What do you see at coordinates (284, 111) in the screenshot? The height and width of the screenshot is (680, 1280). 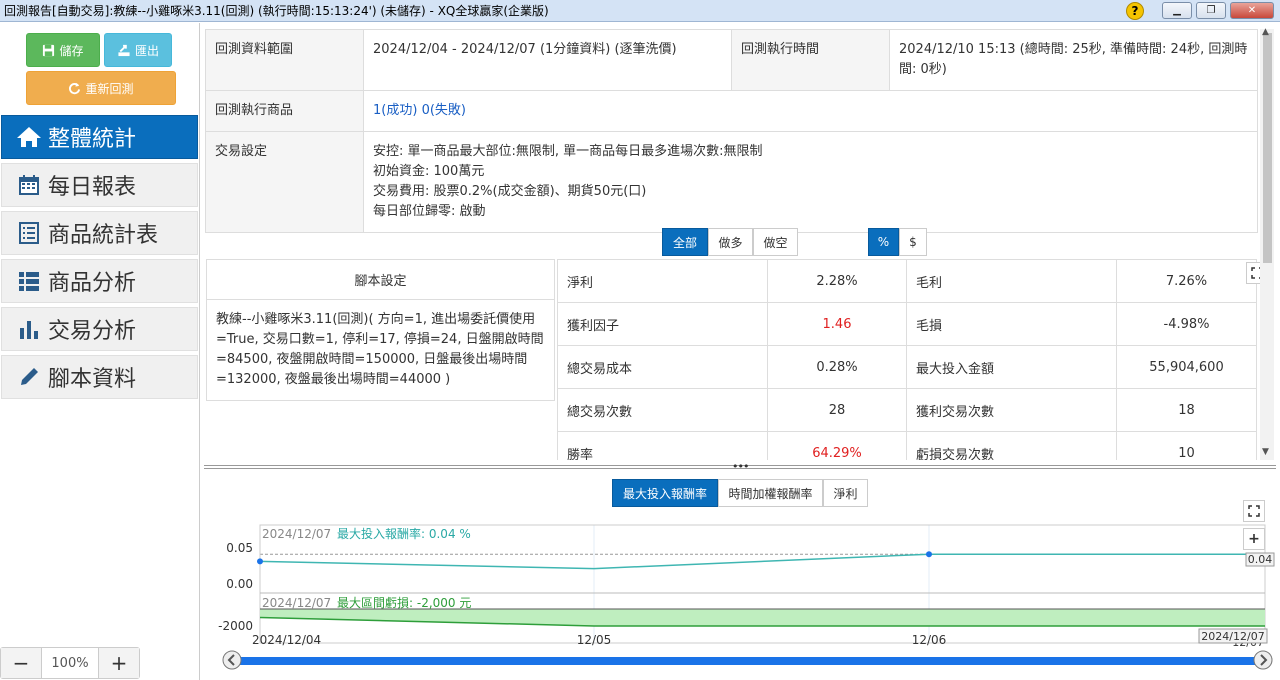 I see `product-label: 回測執行商品` at bounding box center [284, 111].